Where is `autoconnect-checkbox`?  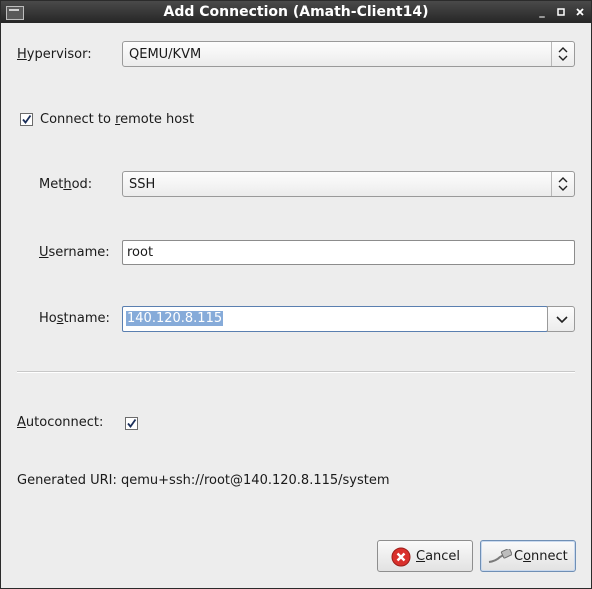 autoconnect-checkbox is located at coordinates (131, 423).